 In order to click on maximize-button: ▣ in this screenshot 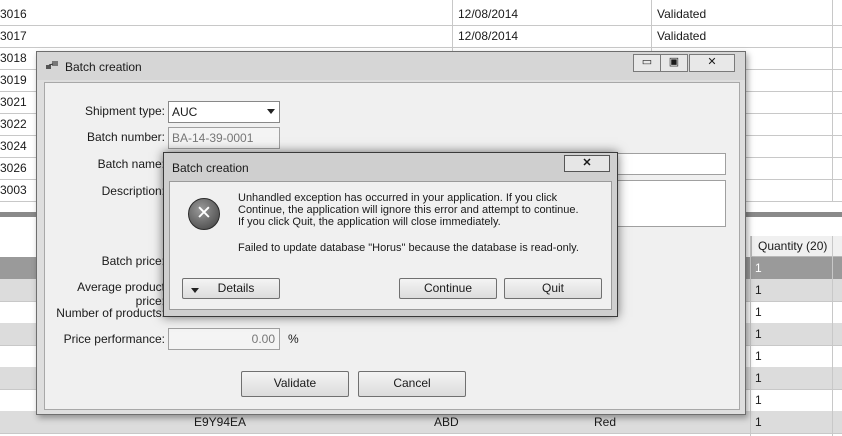, I will do `click(674, 63)`.